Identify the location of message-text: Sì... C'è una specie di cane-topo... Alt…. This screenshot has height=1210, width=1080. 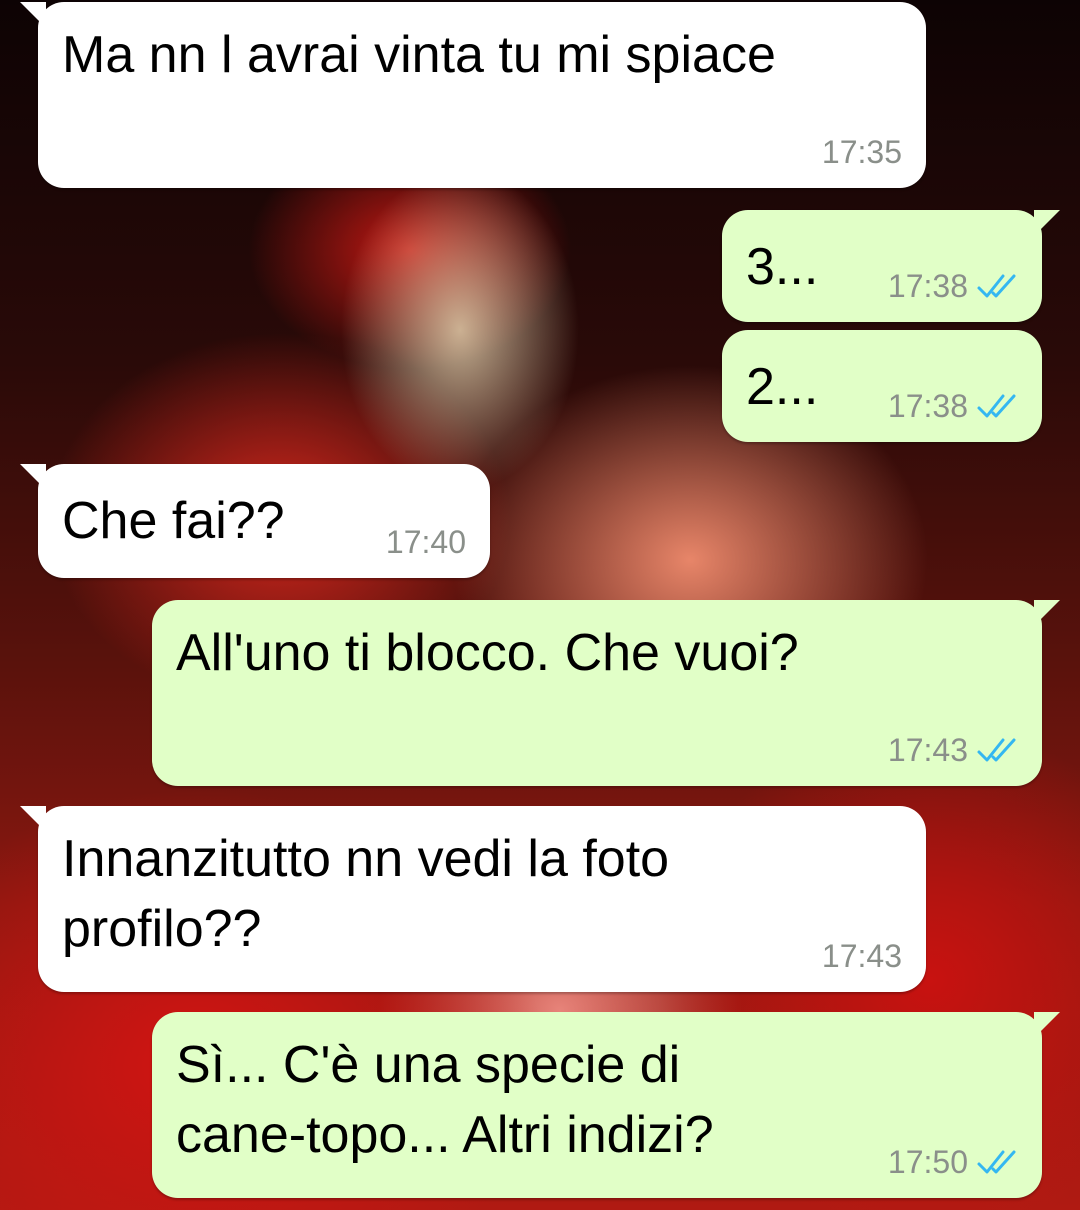
(445, 1100).